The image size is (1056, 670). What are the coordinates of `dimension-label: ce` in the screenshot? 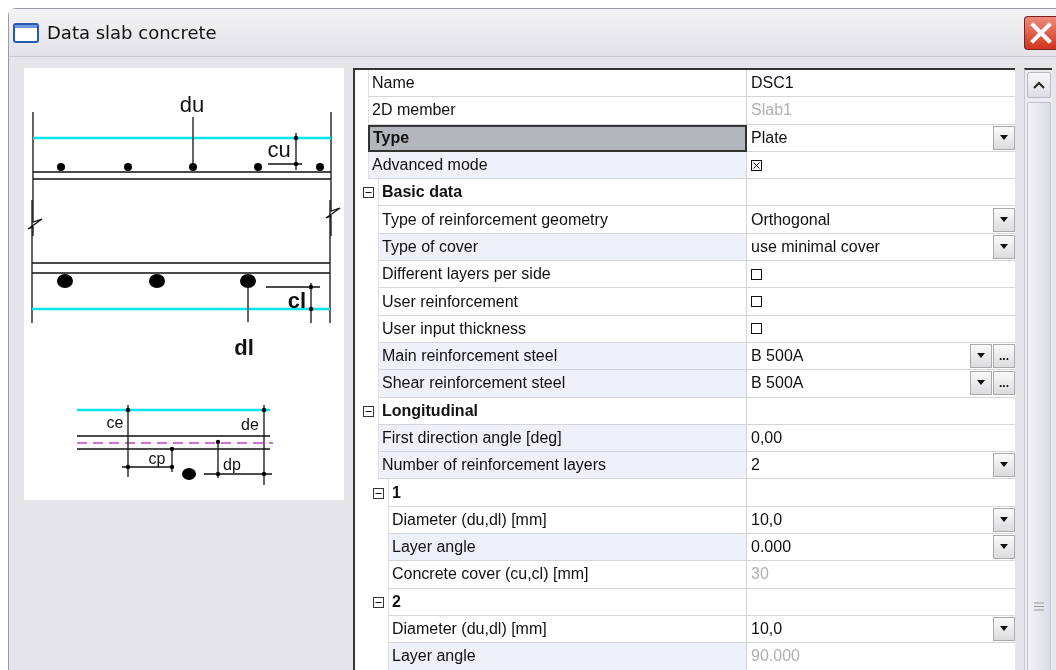 It's located at (115, 422).